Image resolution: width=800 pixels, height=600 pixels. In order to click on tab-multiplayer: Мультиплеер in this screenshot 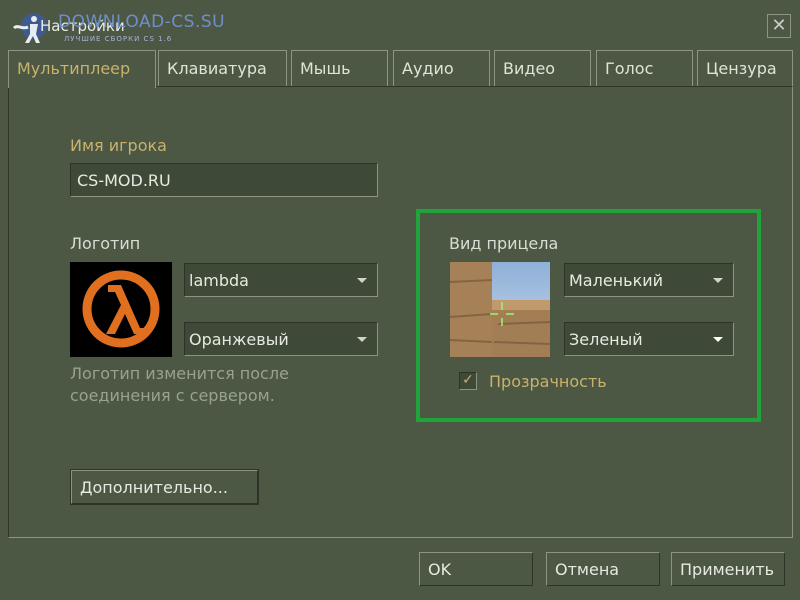, I will do `click(82, 69)`.